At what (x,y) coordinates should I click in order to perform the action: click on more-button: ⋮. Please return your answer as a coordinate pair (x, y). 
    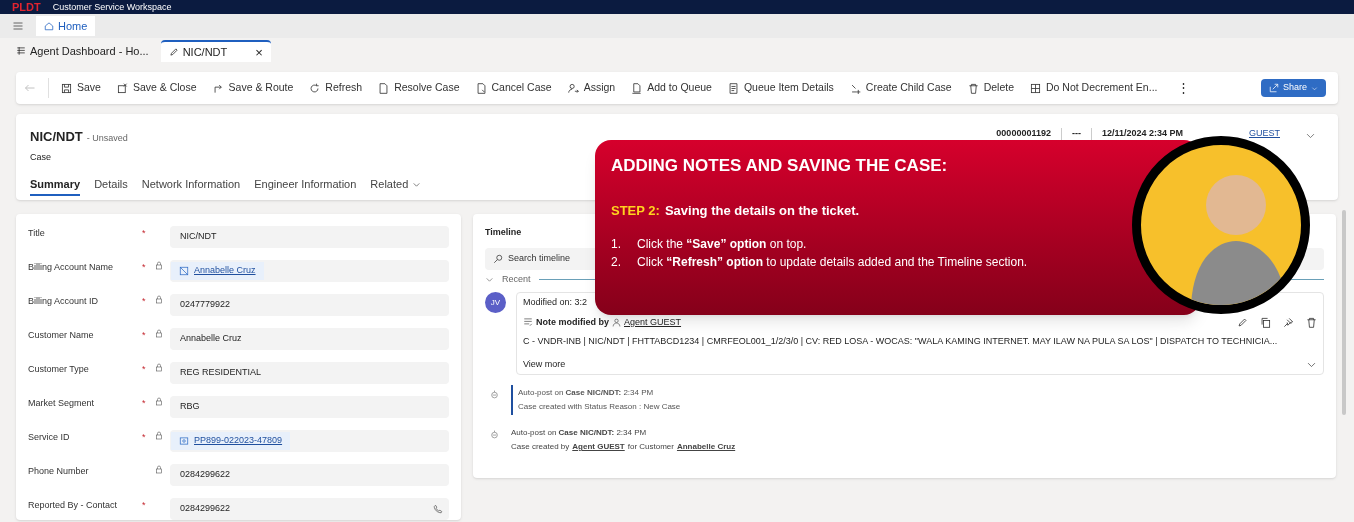
    Looking at the image, I should click on (1184, 88).